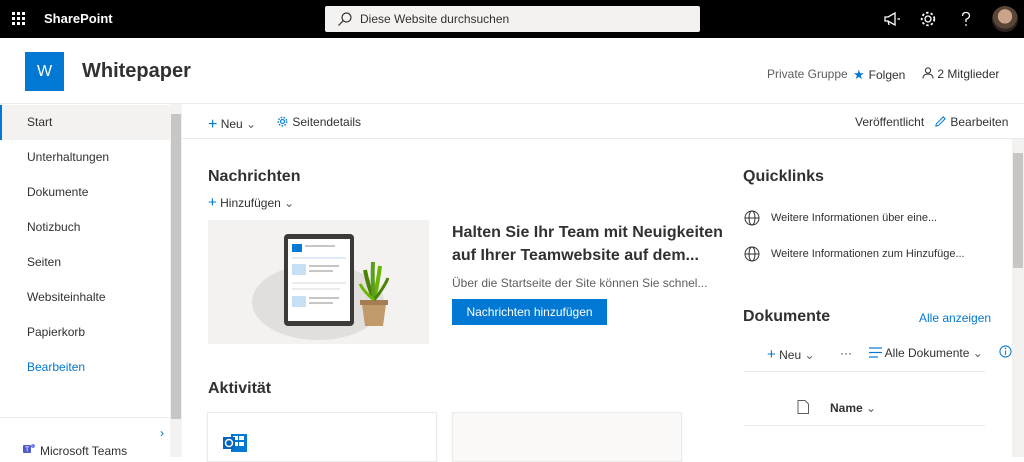 Image resolution: width=1024 pixels, height=462 pixels. I want to click on pencil-icon, so click(940, 121).